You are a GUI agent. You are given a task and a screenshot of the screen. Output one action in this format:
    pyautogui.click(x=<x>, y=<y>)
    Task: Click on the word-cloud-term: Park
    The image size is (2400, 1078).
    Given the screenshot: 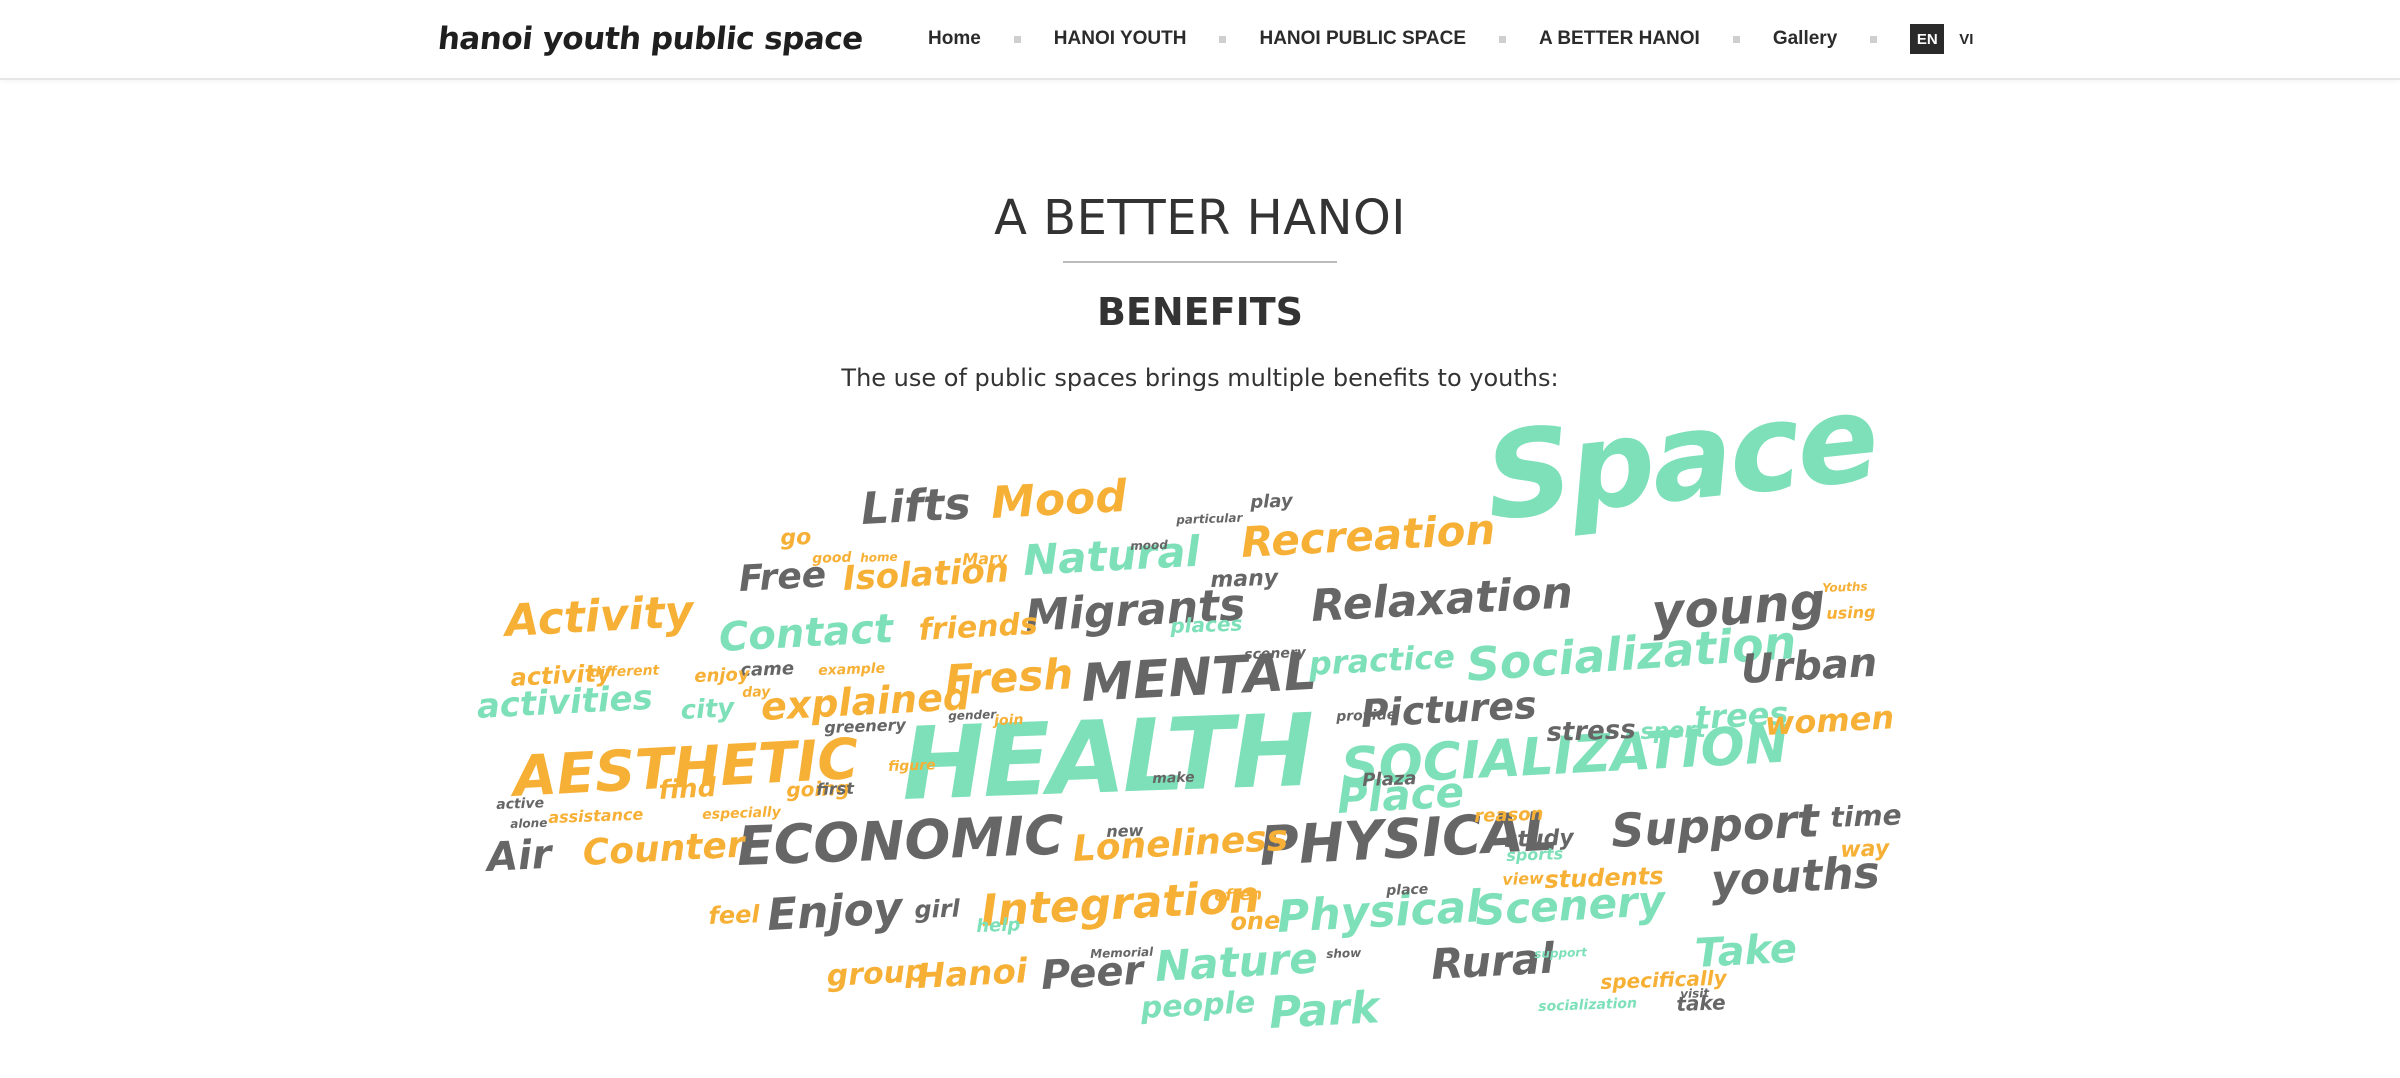 What is the action you would take?
    pyautogui.click(x=1324, y=1010)
    